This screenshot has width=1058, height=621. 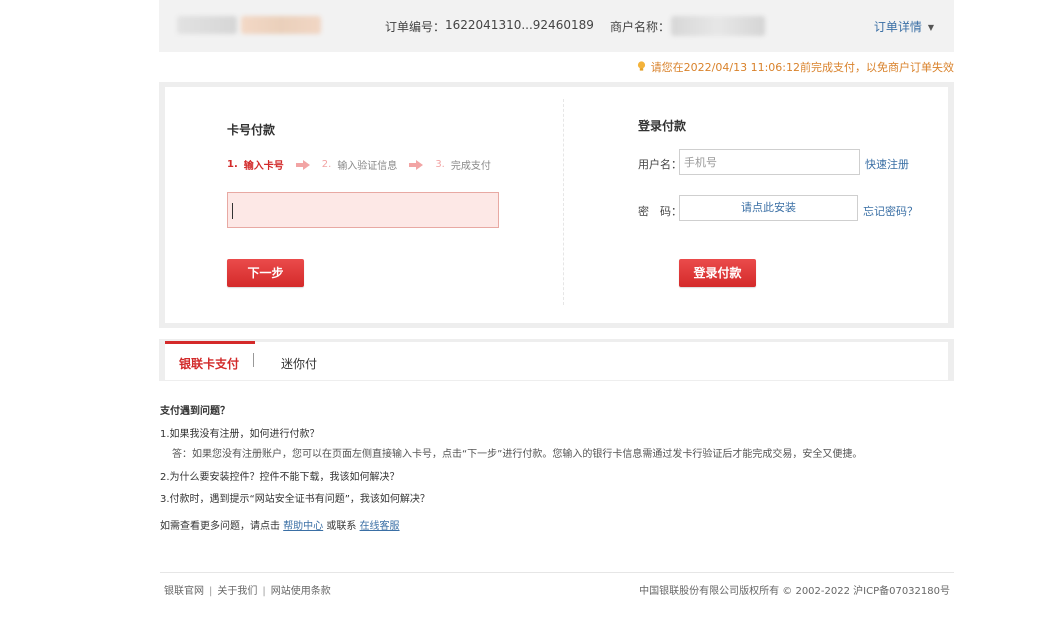 I want to click on footer-link-terms: 网站使用条款, so click(x=301, y=591).